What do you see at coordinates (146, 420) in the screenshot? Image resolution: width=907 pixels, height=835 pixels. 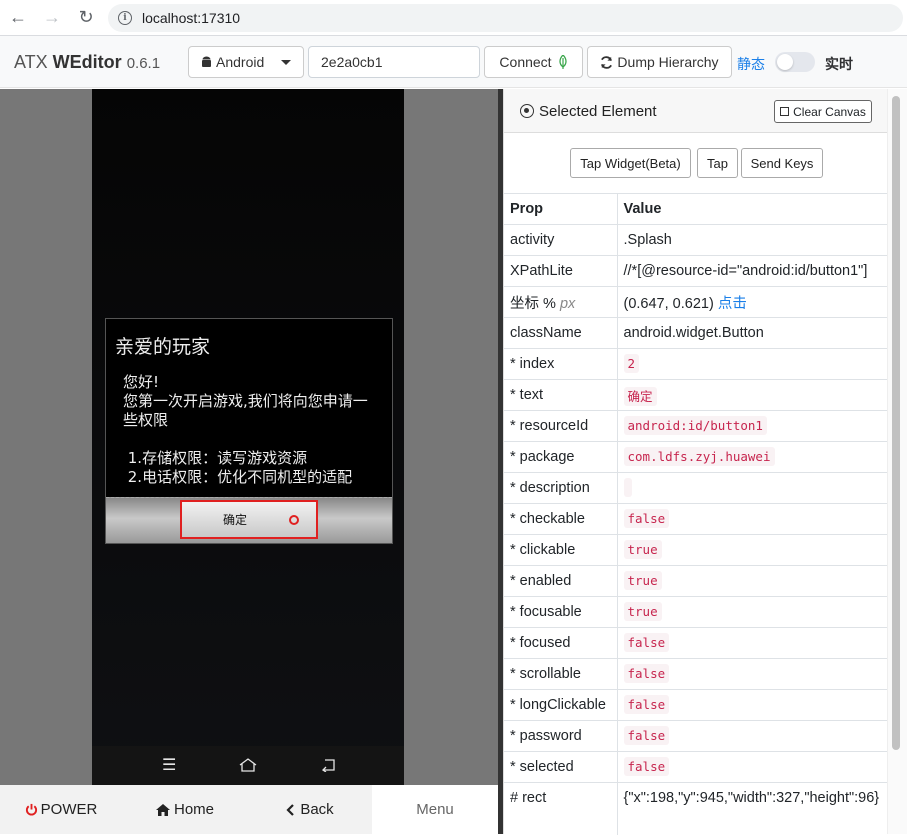 I see `dialog-line: 些权限` at bounding box center [146, 420].